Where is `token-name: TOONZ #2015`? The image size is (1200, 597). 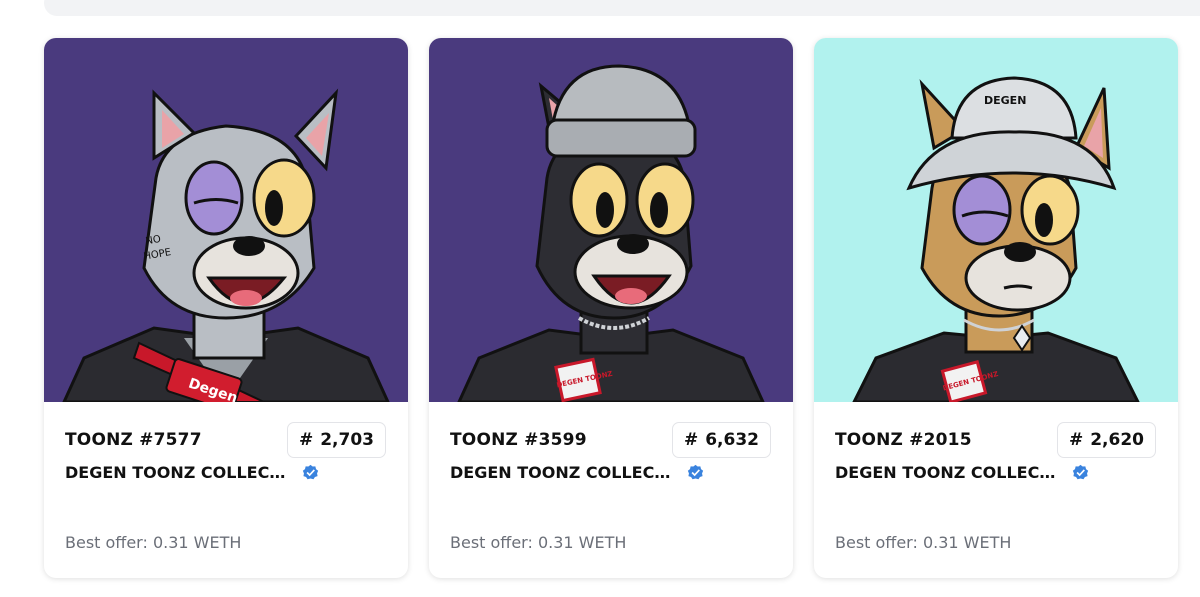
token-name: TOONZ #2015 is located at coordinates (903, 440).